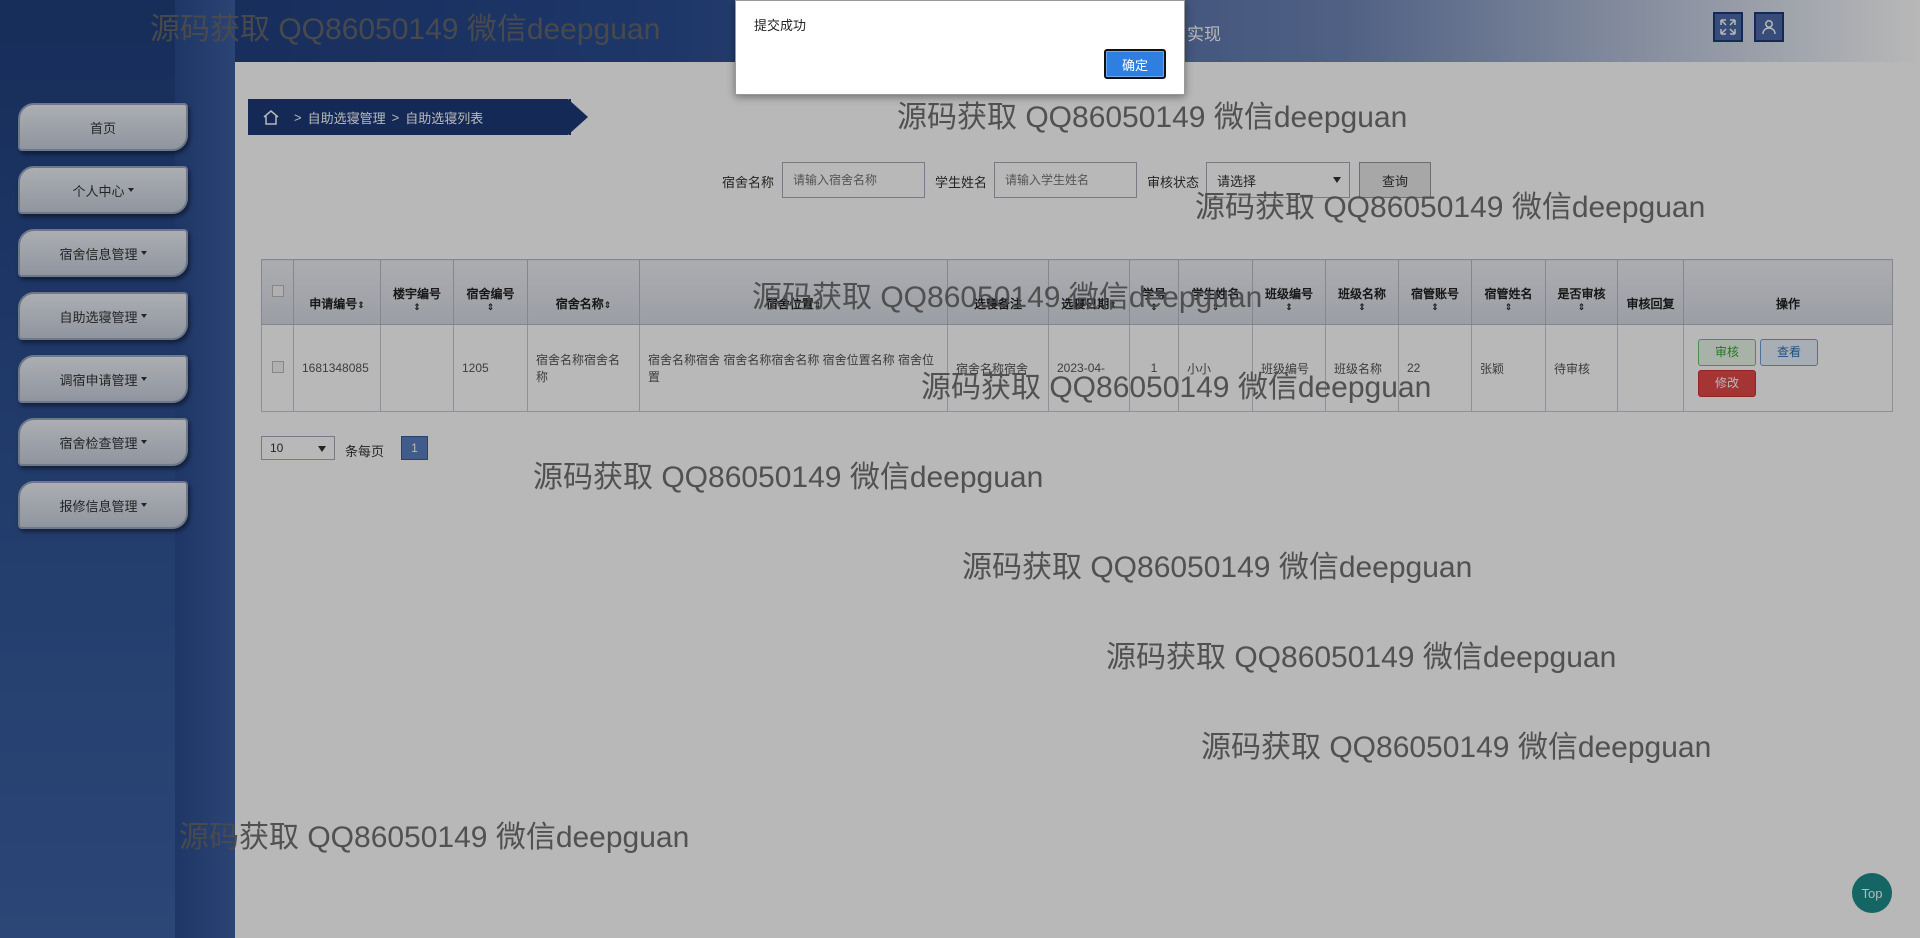  Describe the element at coordinates (780, 25) in the screenshot. I see `alert-message: 提交成功` at that location.